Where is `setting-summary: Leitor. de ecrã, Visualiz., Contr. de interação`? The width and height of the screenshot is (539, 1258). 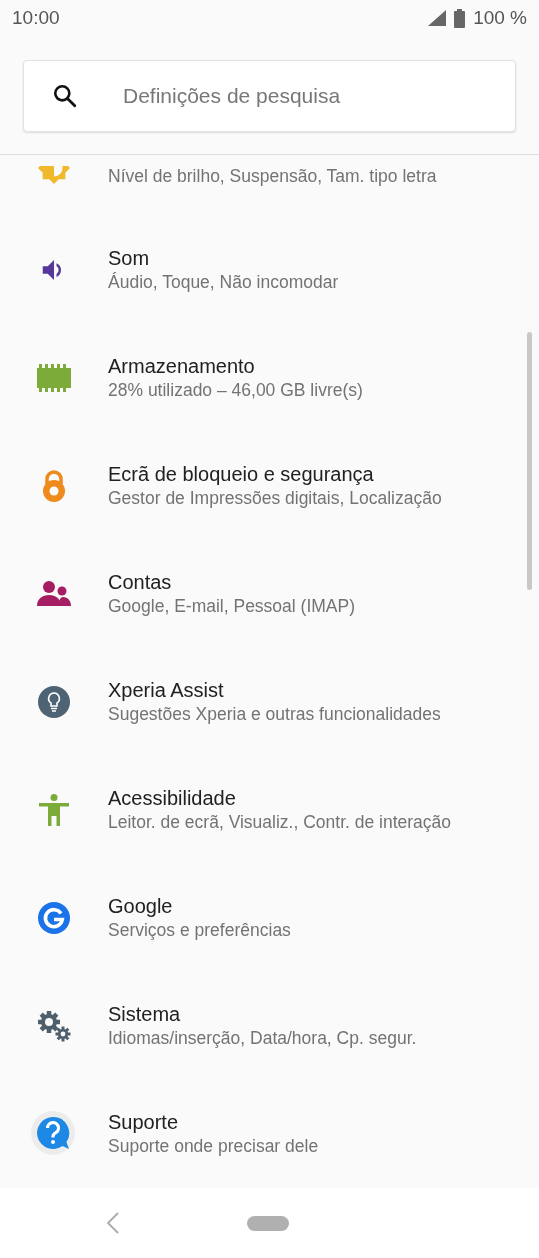
setting-summary: Leitor. de ecrã, Visualiz., Contr. de interação is located at coordinates (280, 823).